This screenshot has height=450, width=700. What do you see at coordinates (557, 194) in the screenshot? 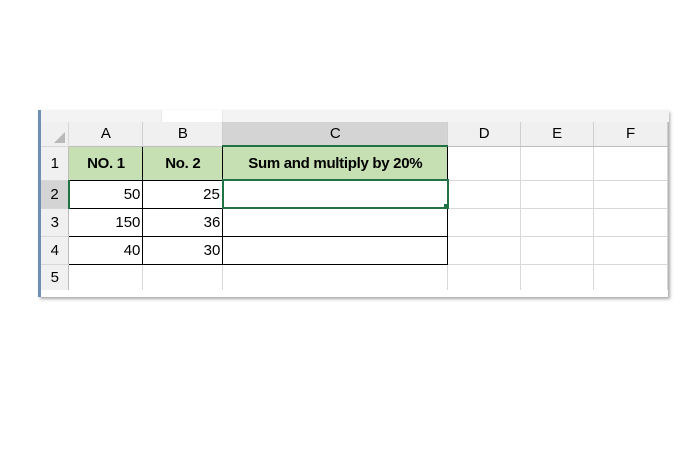
I see `cell-e2` at bounding box center [557, 194].